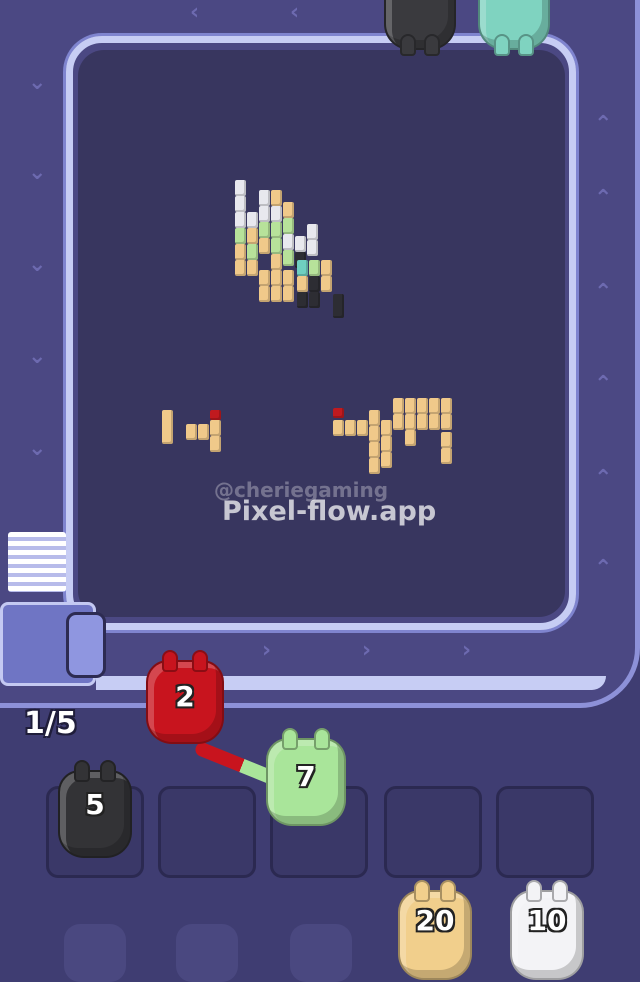 The width and height of the screenshot is (640, 982). I want to click on pig-count: 2, so click(185, 696).